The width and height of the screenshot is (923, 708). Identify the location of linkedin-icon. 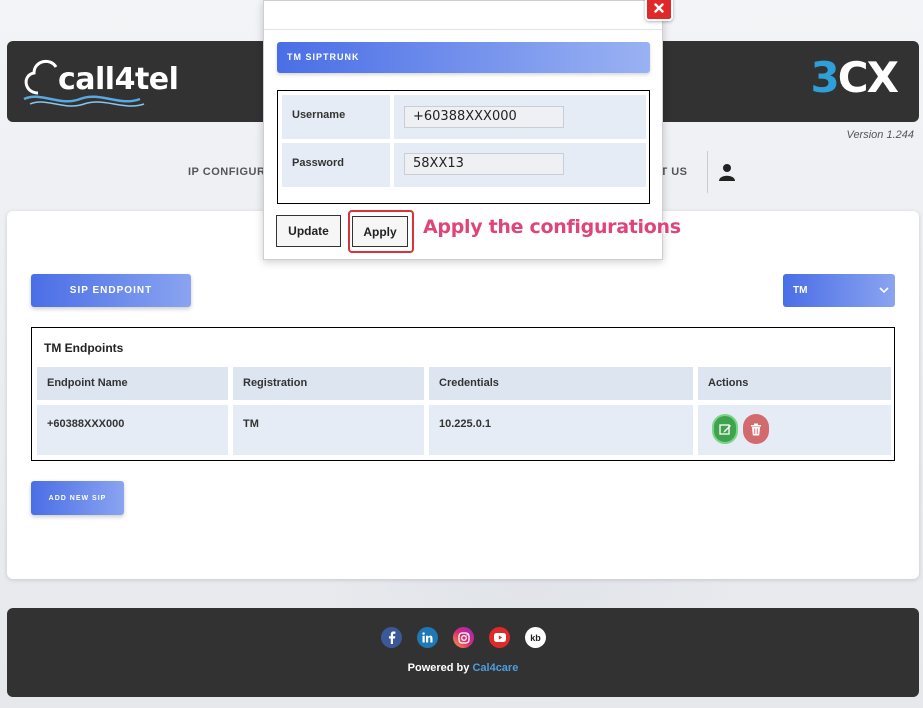
(427, 637).